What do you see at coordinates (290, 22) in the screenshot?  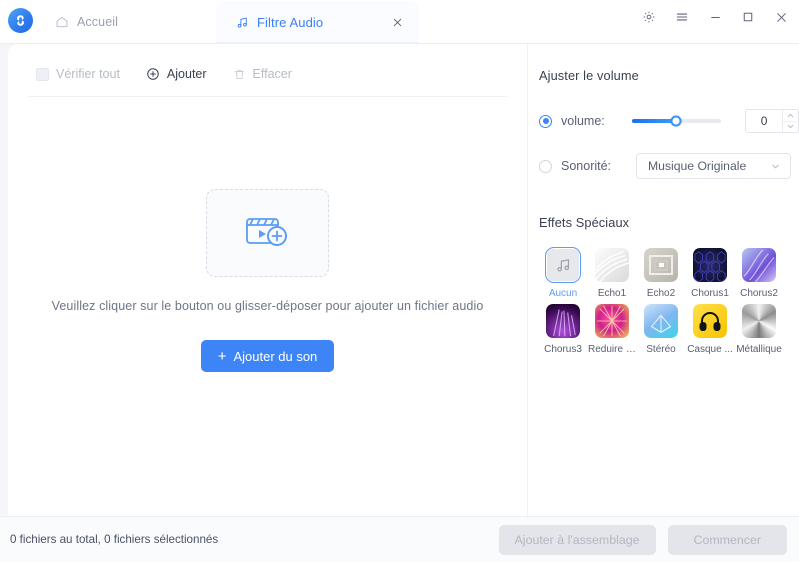 I see `tab-filtre-audio-label: Filtre Audio` at bounding box center [290, 22].